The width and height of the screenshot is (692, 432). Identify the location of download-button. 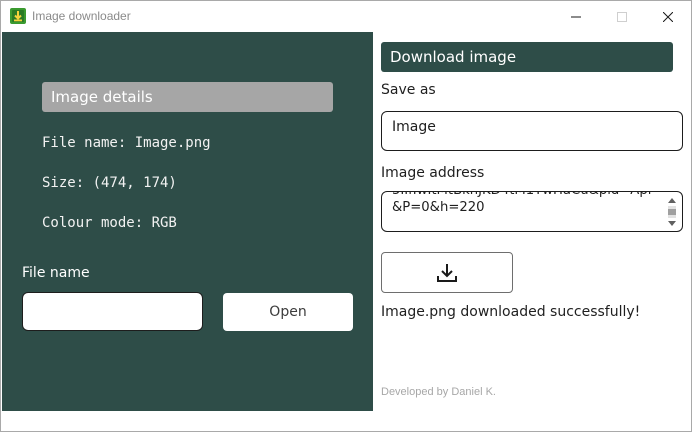
(447, 272).